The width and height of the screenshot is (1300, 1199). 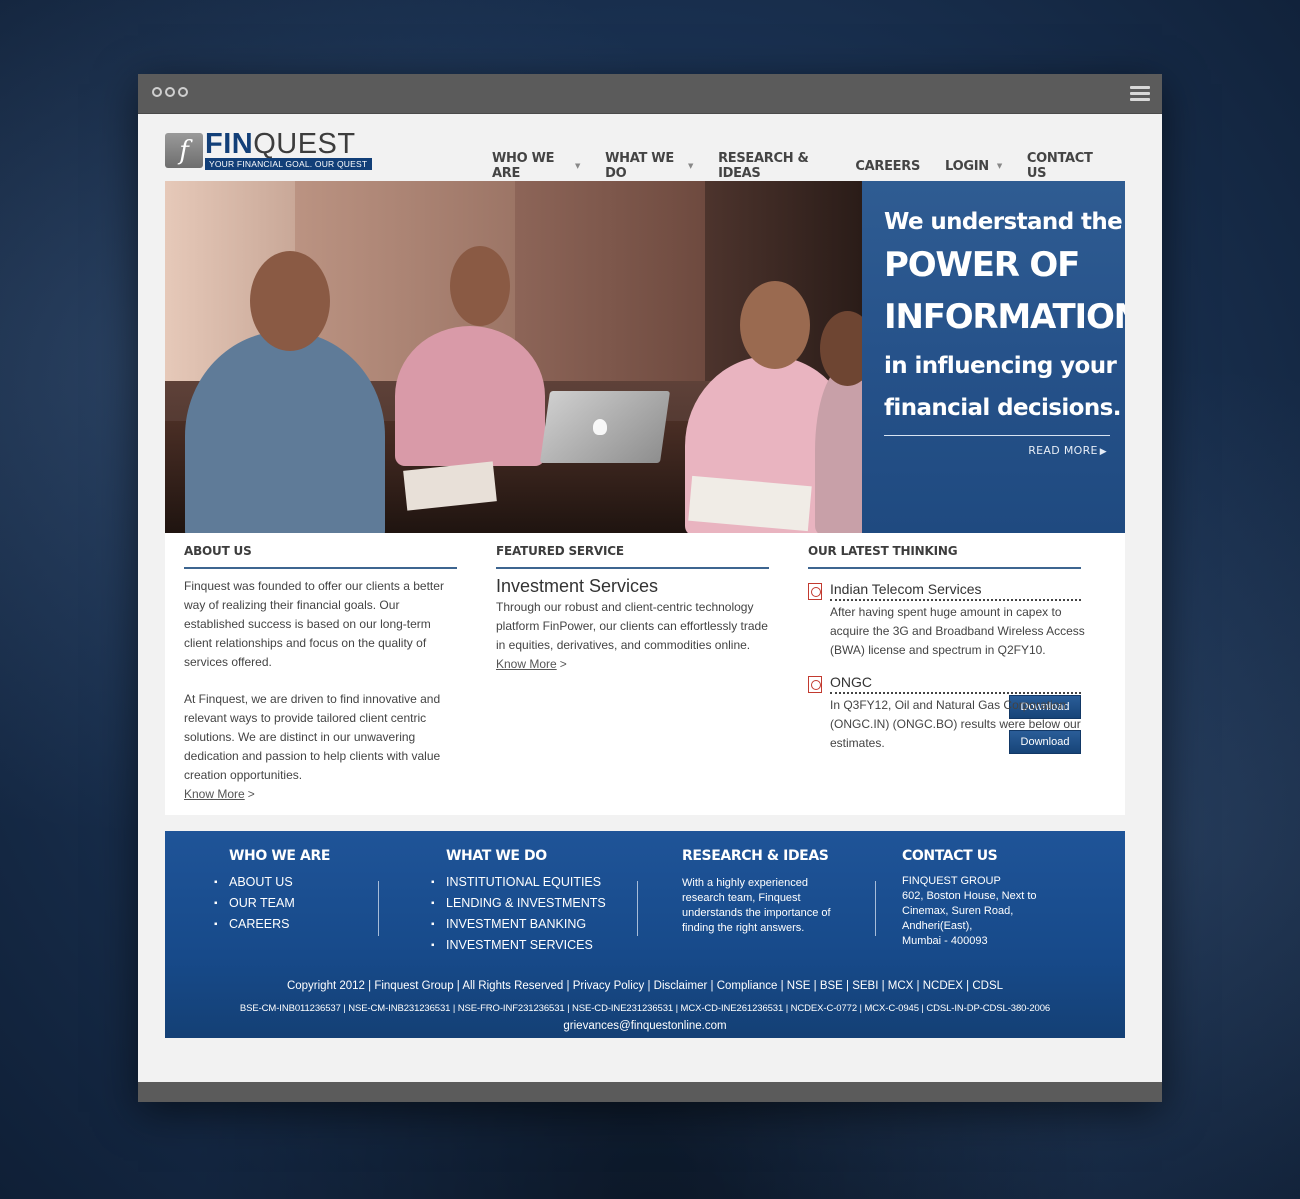 What do you see at coordinates (1140, 93) in the screenshot?
I see `menu-icon` at bounding box center [1140, 93].